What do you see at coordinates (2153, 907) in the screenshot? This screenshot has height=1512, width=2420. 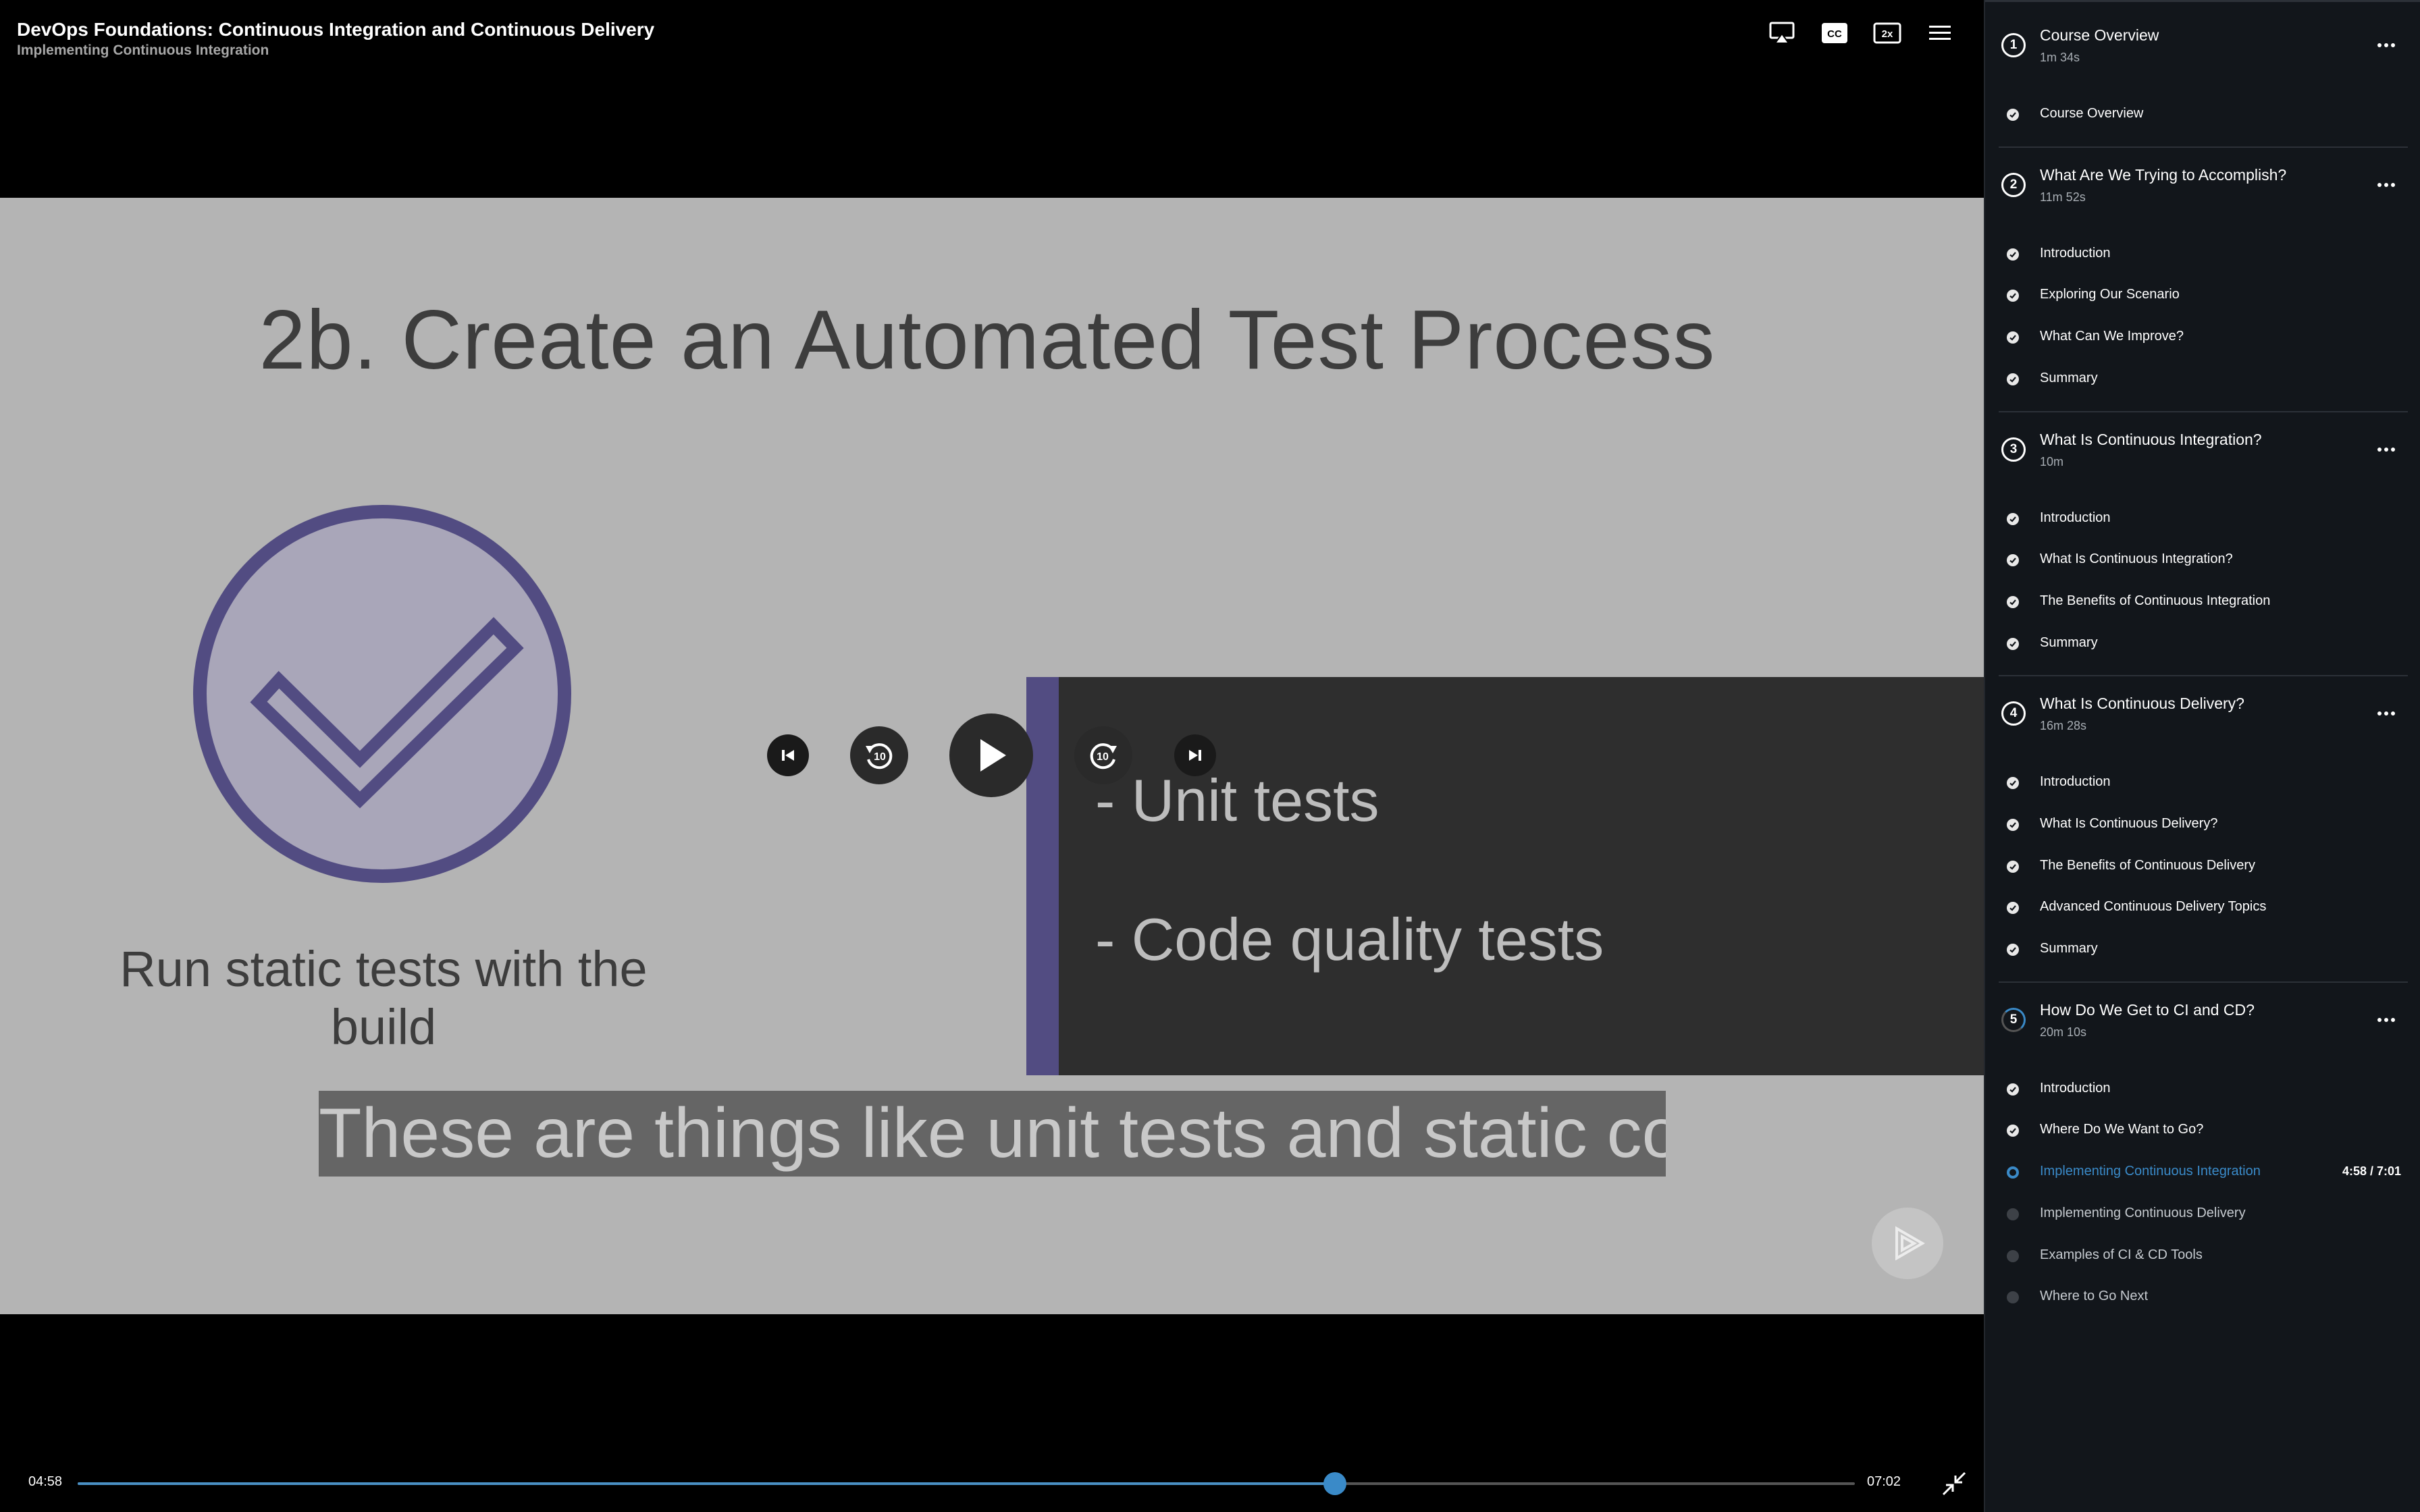 I see `clip-label: Advanced Continuous Delivery Topics` at bounding box center [2153, 907].